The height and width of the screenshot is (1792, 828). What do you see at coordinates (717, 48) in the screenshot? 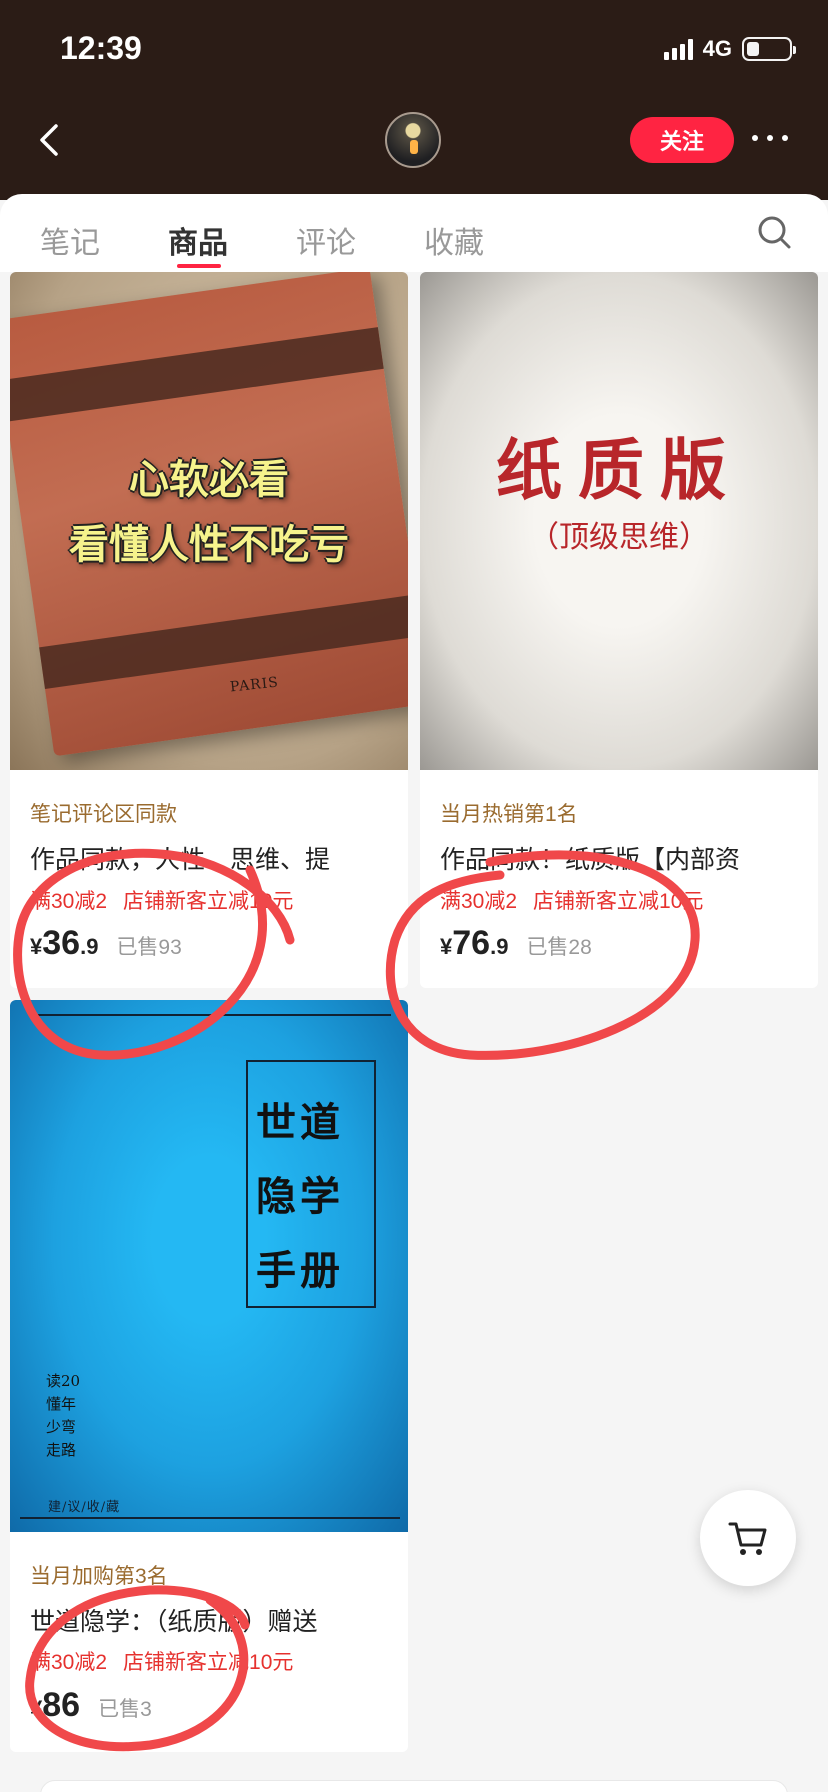
I see `network-label: 4G` at bounding box center [717, 48].